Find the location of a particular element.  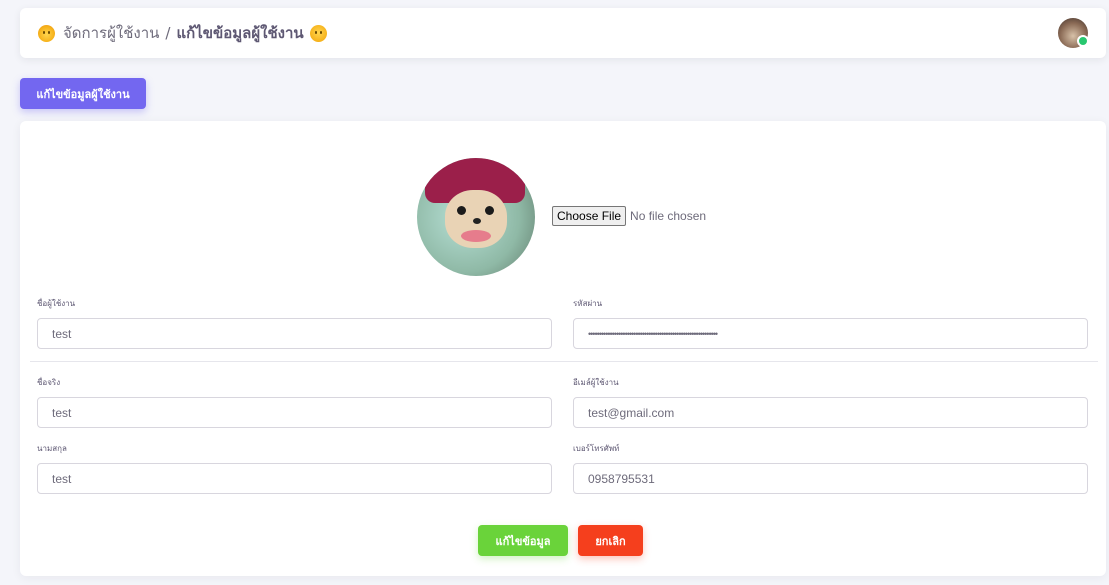

first-name-field-group: ชื่อจริง test is located at coordinates (294, 402).